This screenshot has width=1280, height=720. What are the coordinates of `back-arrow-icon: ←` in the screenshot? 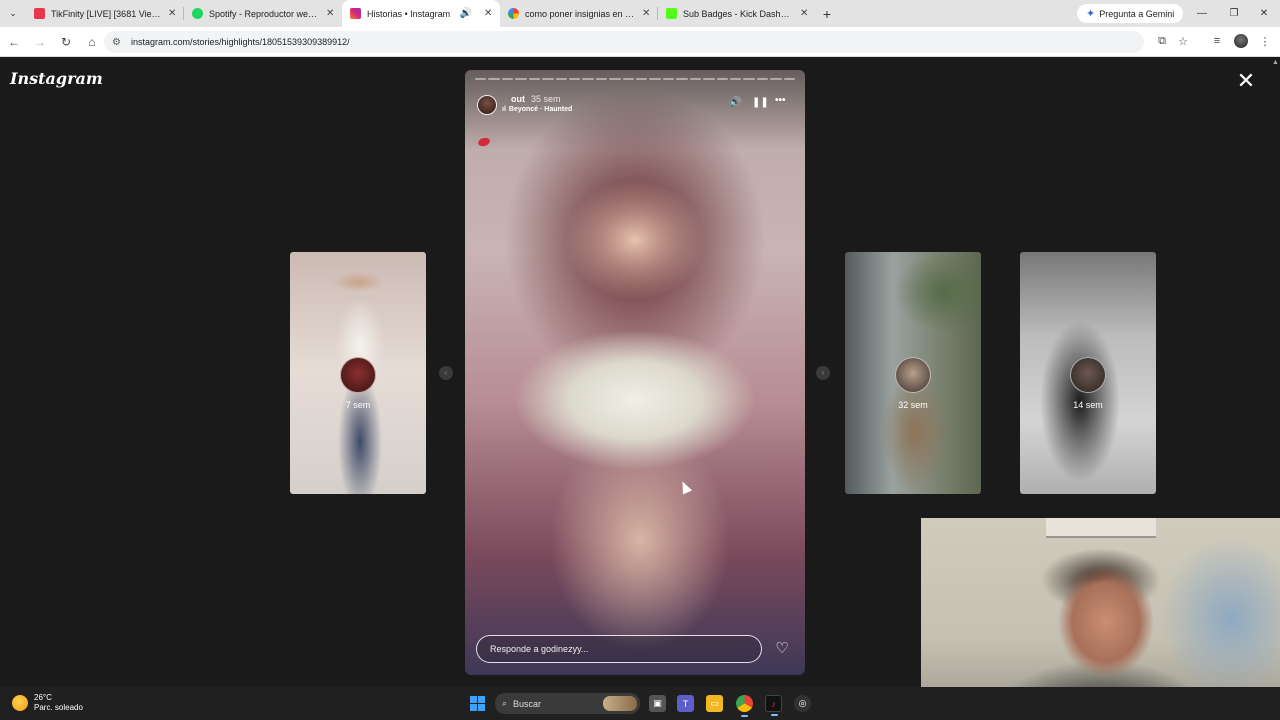 It's located at (14, 42).